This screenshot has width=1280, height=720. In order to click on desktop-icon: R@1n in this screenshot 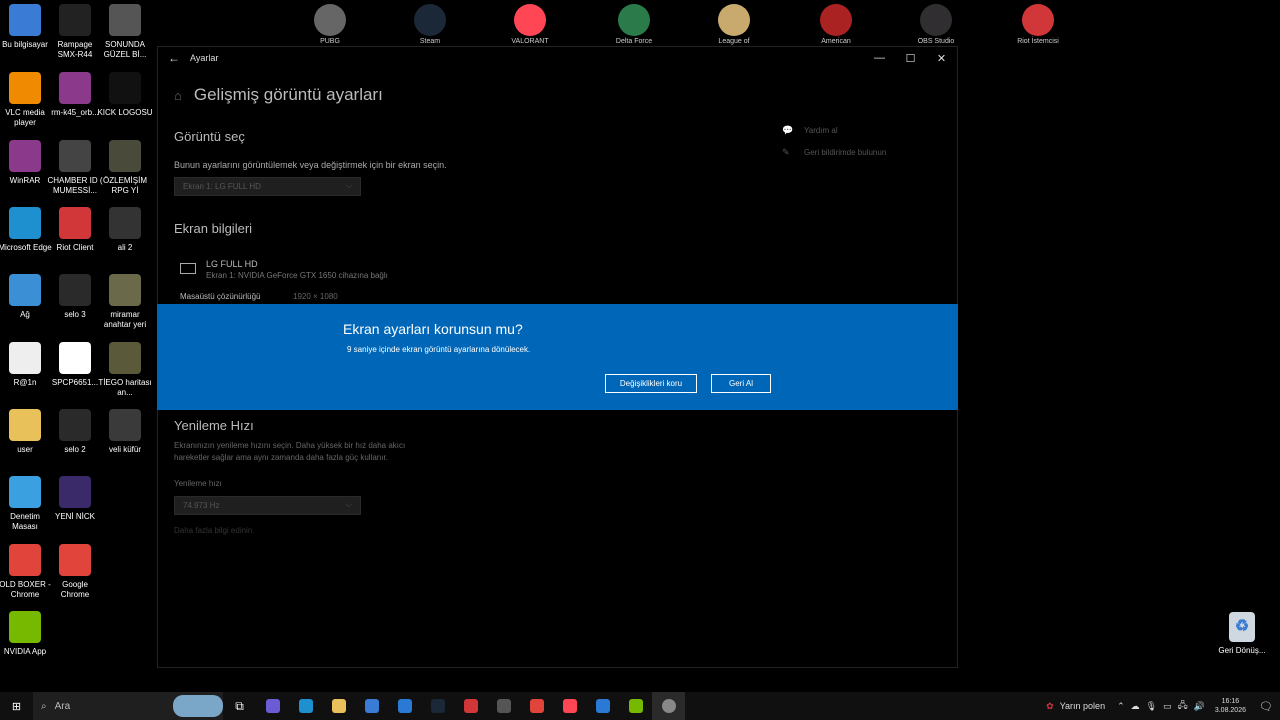, I will do `click(26, 365)`.